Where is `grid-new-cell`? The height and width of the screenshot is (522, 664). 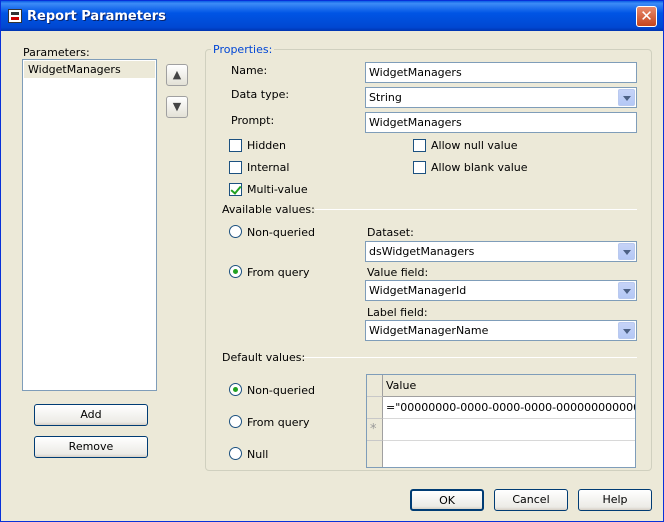
grid-new-cell is located at coordinates (509, 430).